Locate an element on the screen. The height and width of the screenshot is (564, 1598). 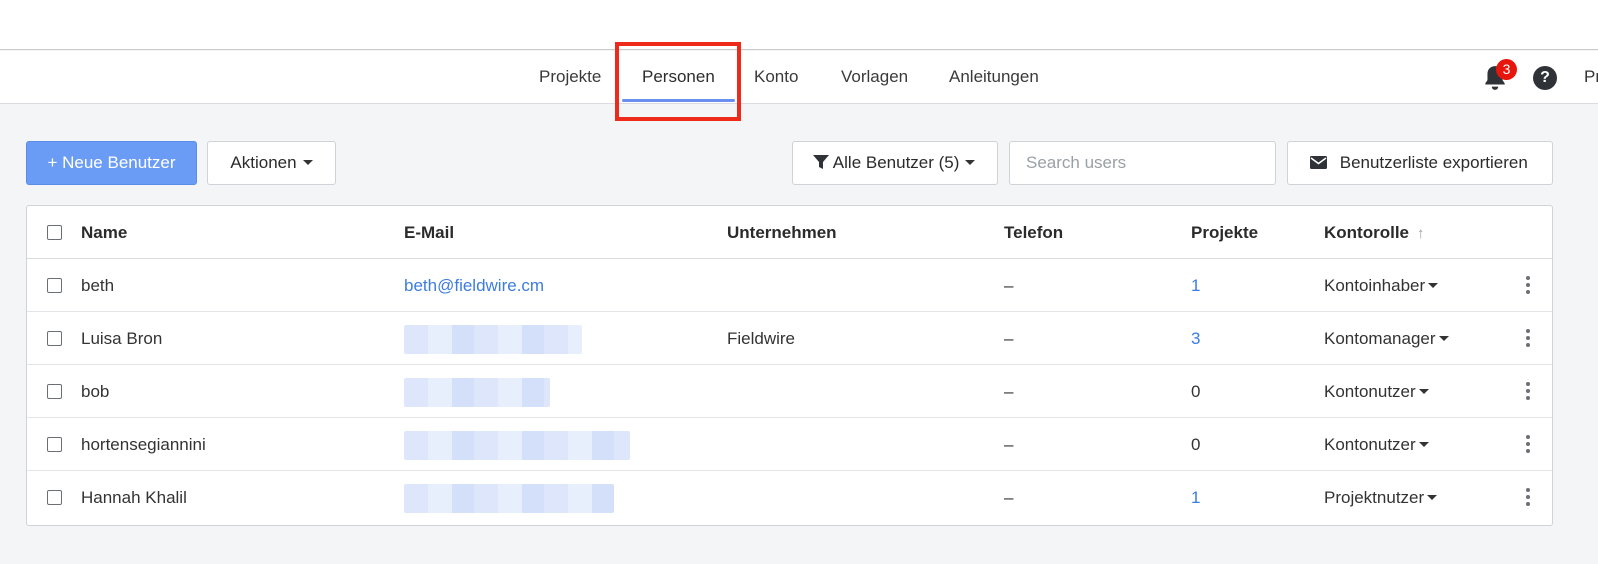
user-name: beth is located at coordinates (98, 285).